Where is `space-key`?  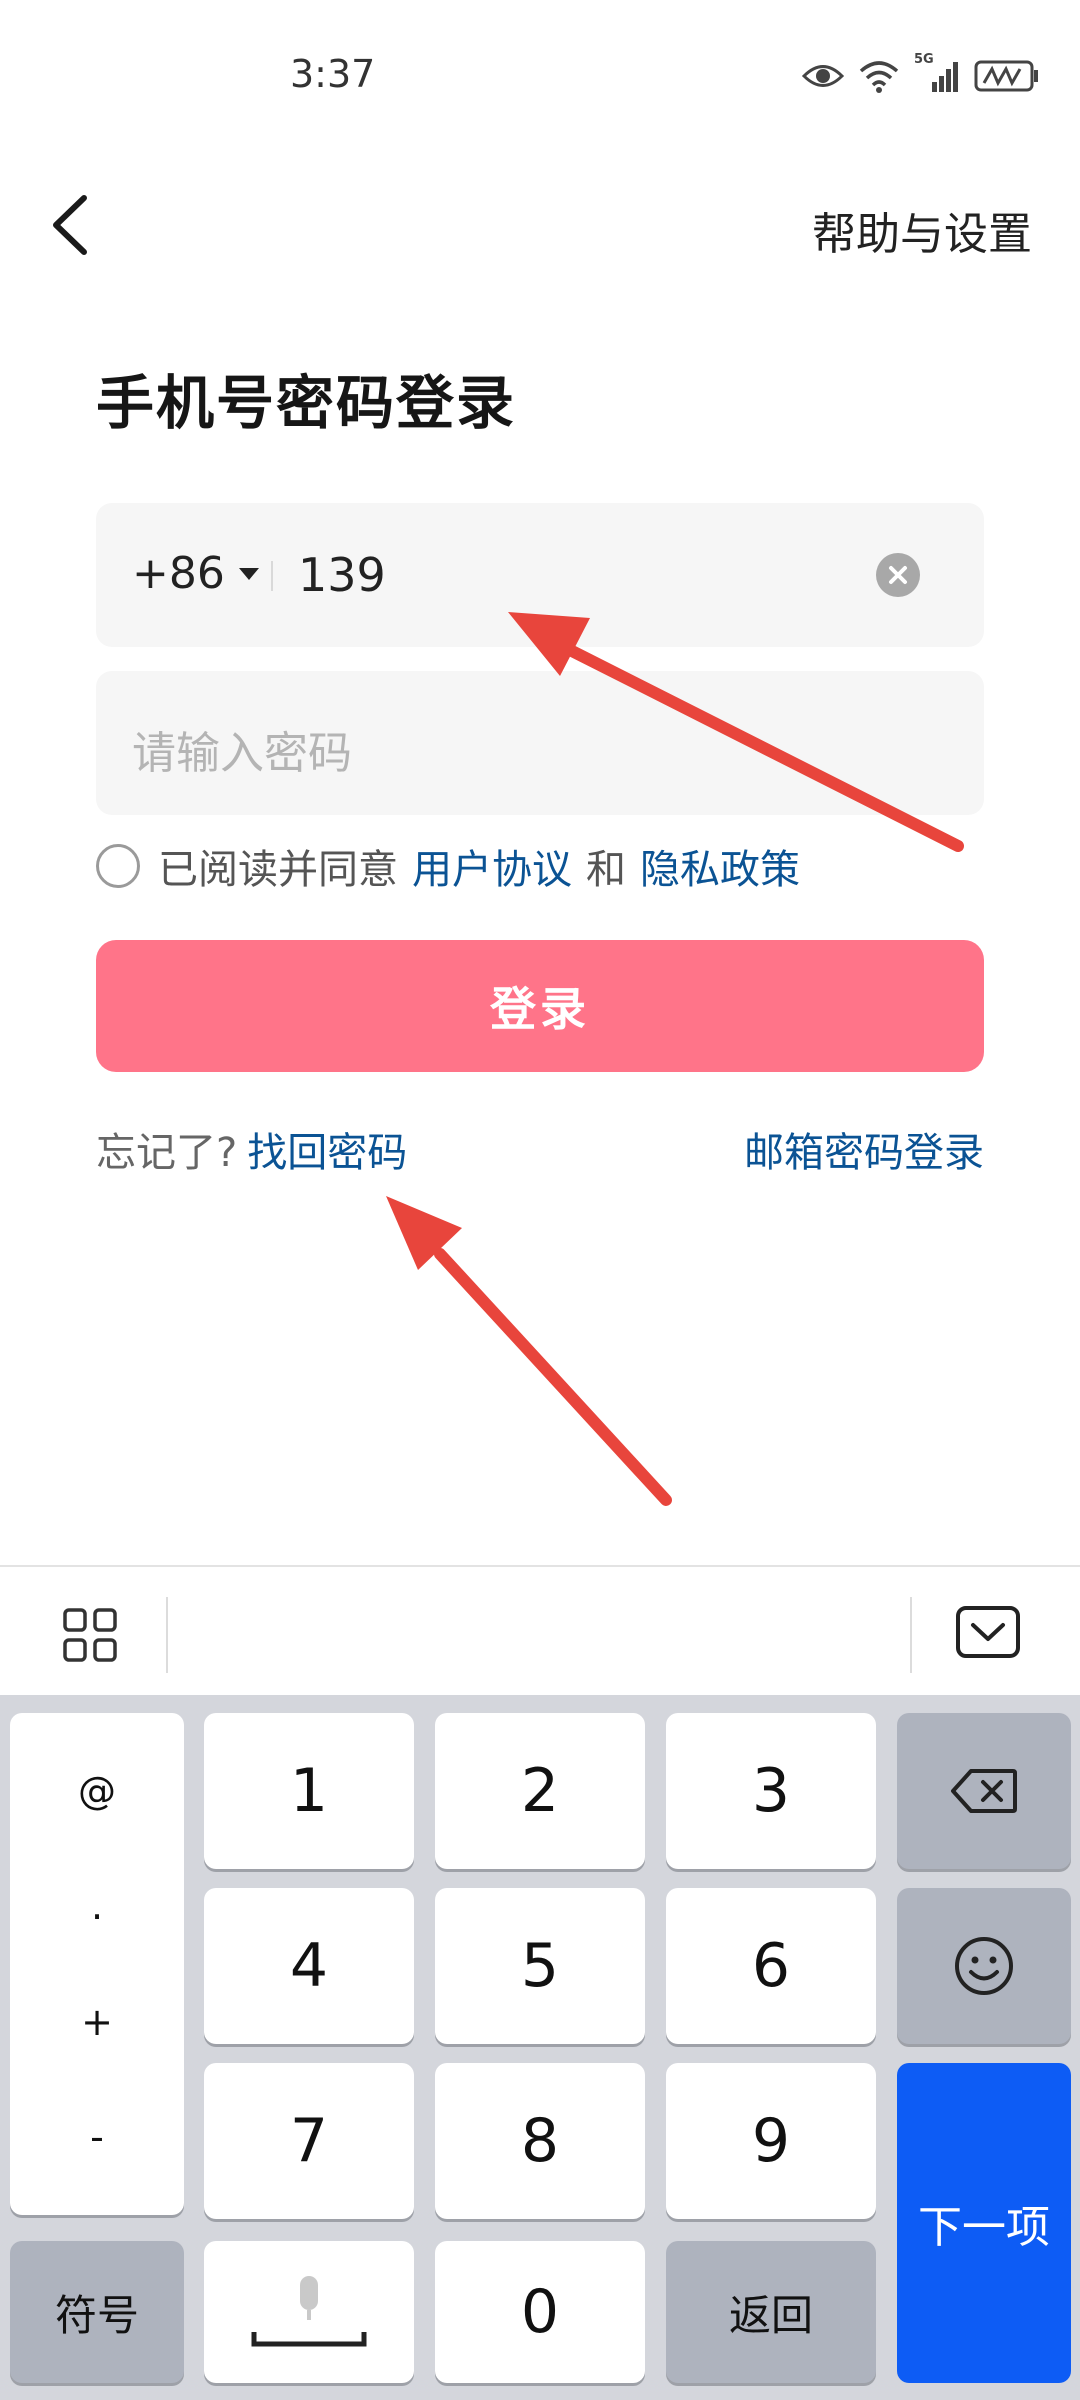 space-key is located at coordinates (309, 2312).